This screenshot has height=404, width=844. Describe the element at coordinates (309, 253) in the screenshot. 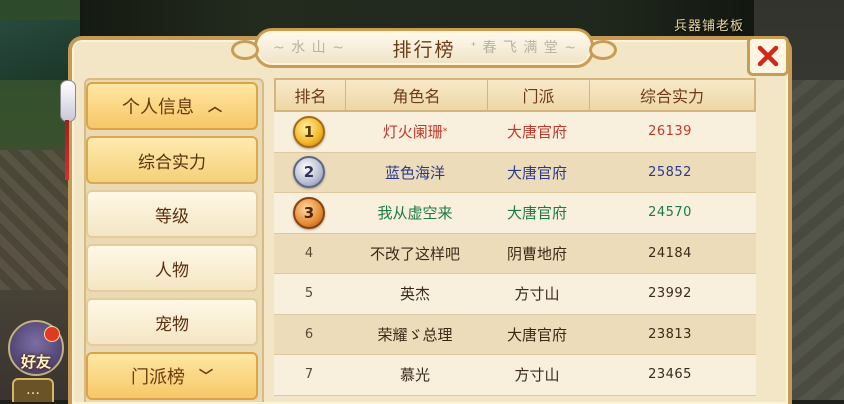

I see `rank-number: 4` at that location.